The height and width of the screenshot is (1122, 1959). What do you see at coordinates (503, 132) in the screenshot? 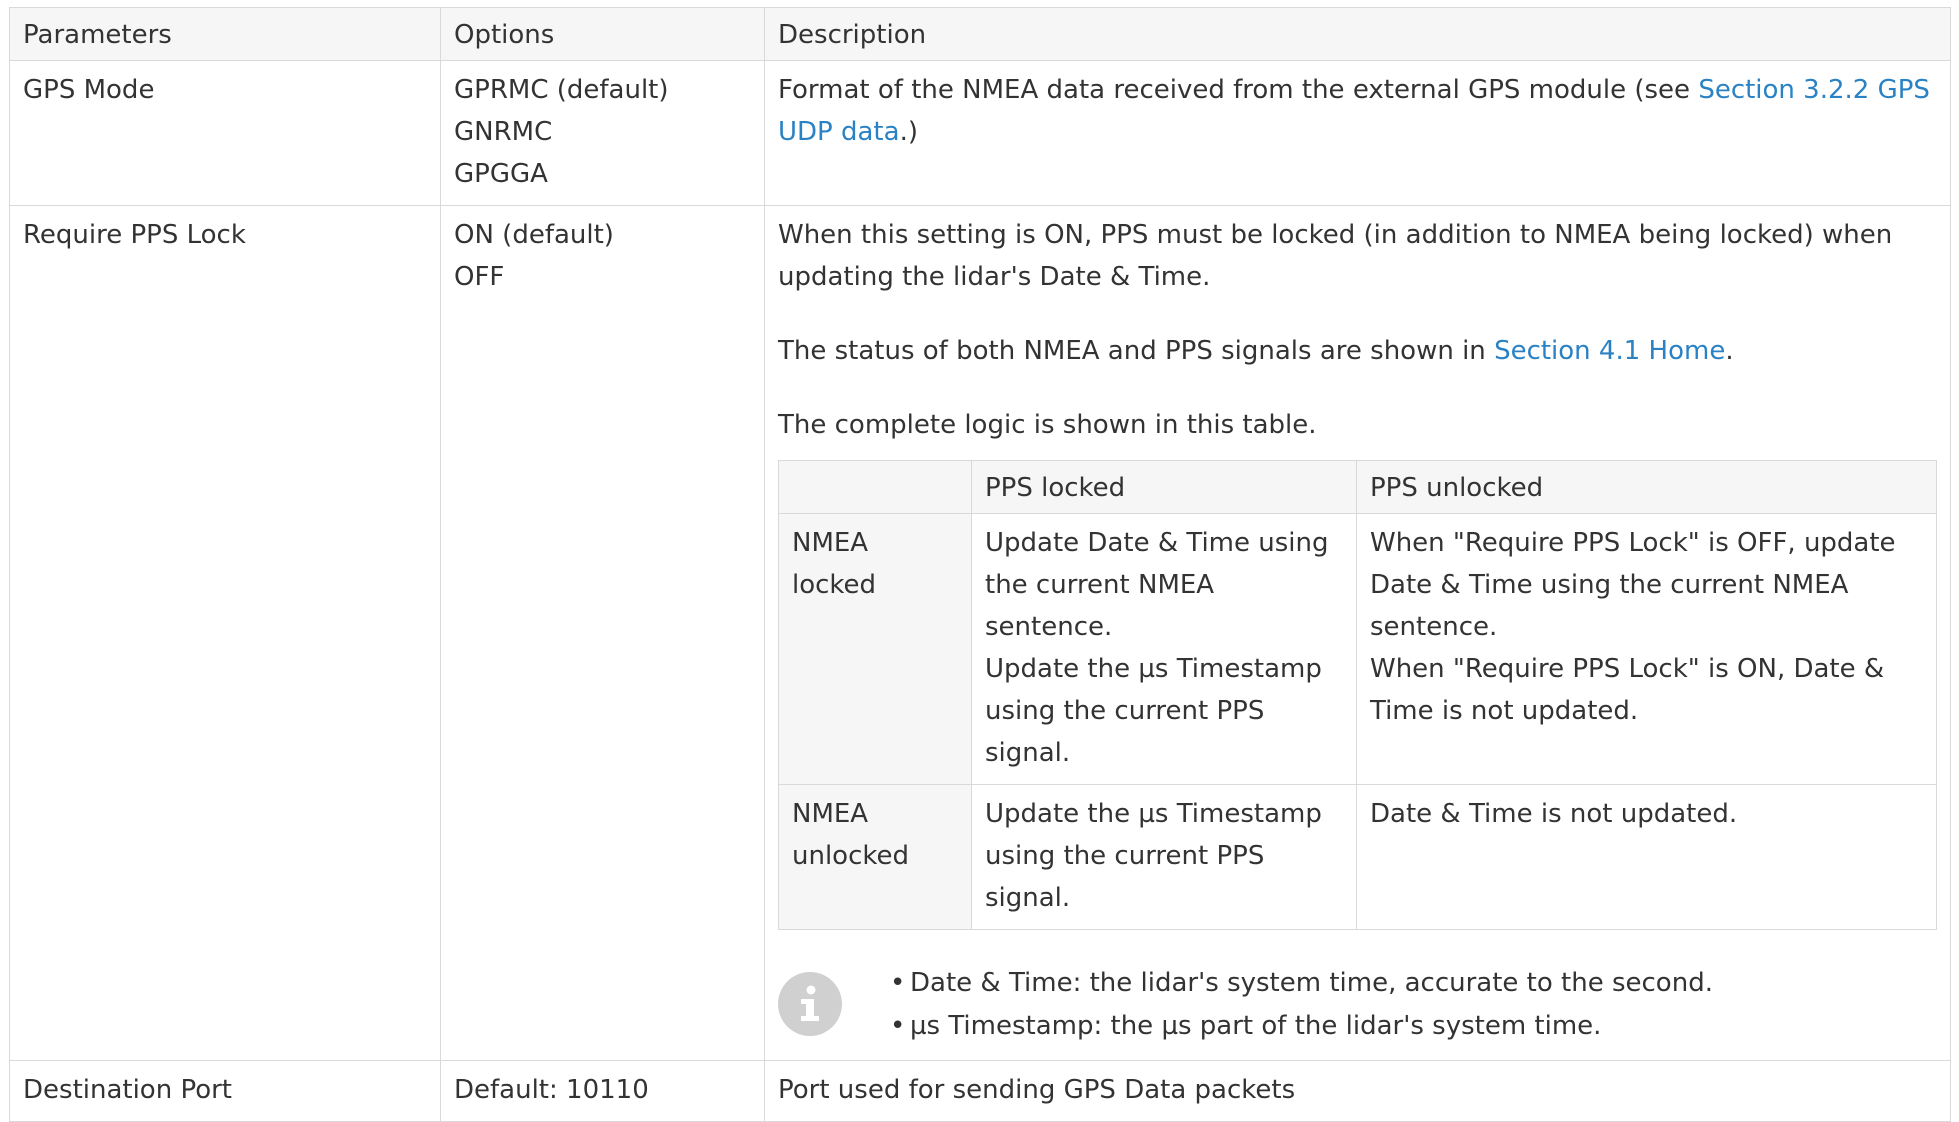
I see `option-item: GNRMC` at bounding box center [503, 132].